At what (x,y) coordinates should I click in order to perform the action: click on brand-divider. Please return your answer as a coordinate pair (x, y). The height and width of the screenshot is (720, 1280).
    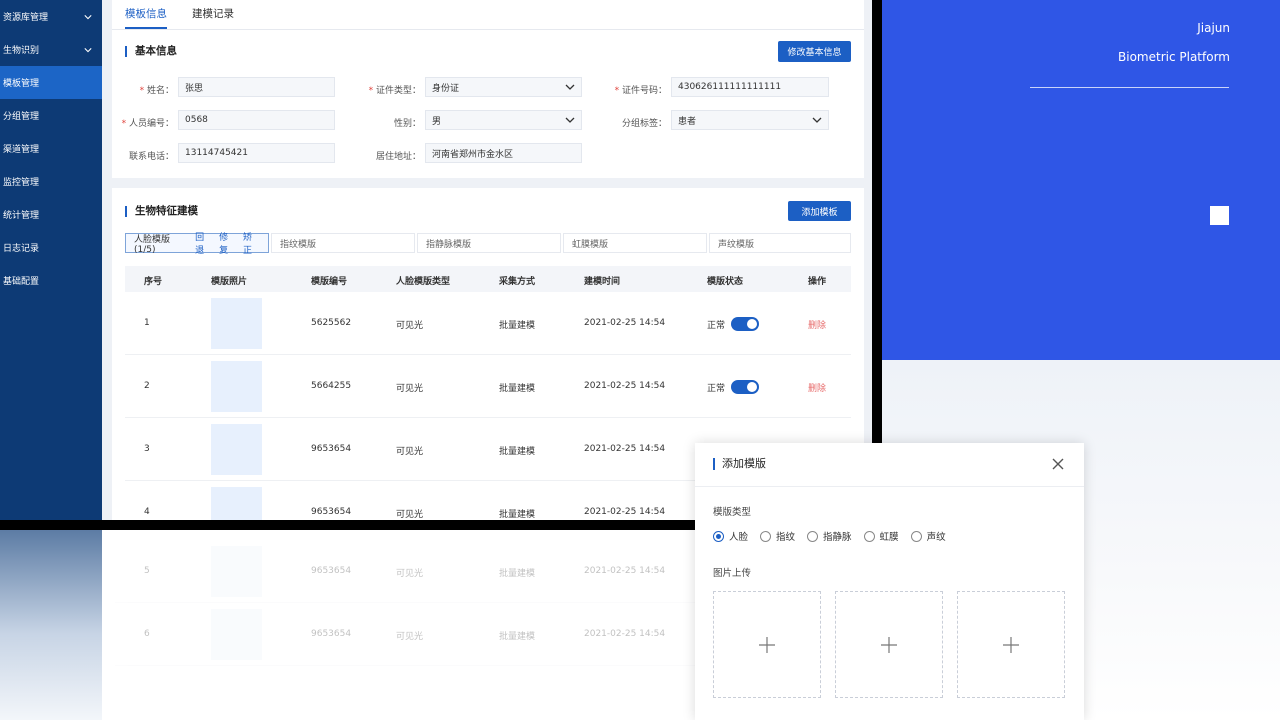
    Looking at the image, I should click on (1129, 87).